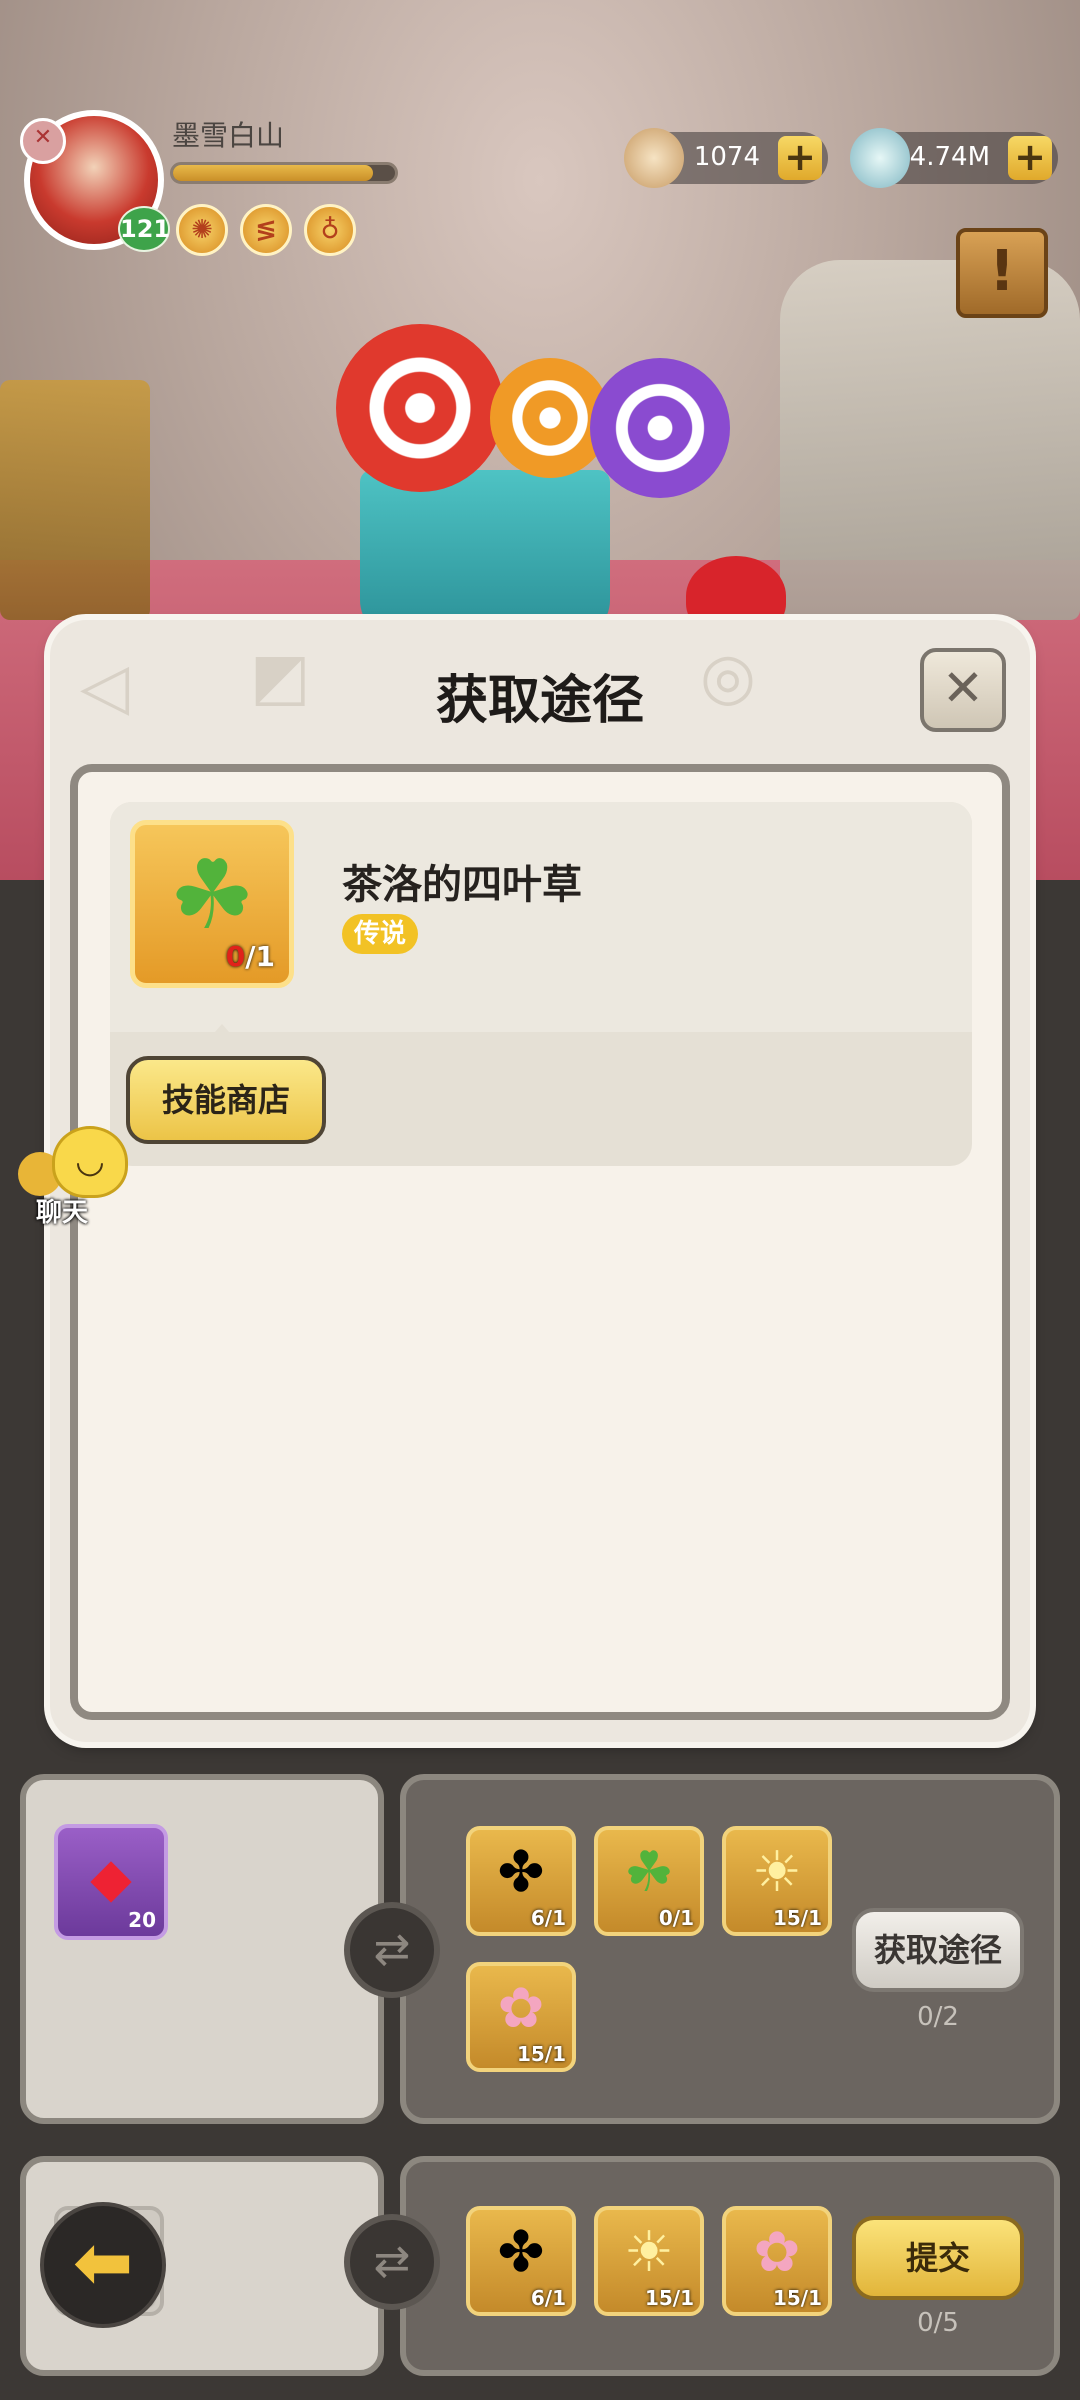 The height and width of the screenshot is (2400, 1080). What do you see at coordinates (548, 1918) in the screenshot?
I see `row1-material-1-count: 6/1` at bounding box center [548, 1918].